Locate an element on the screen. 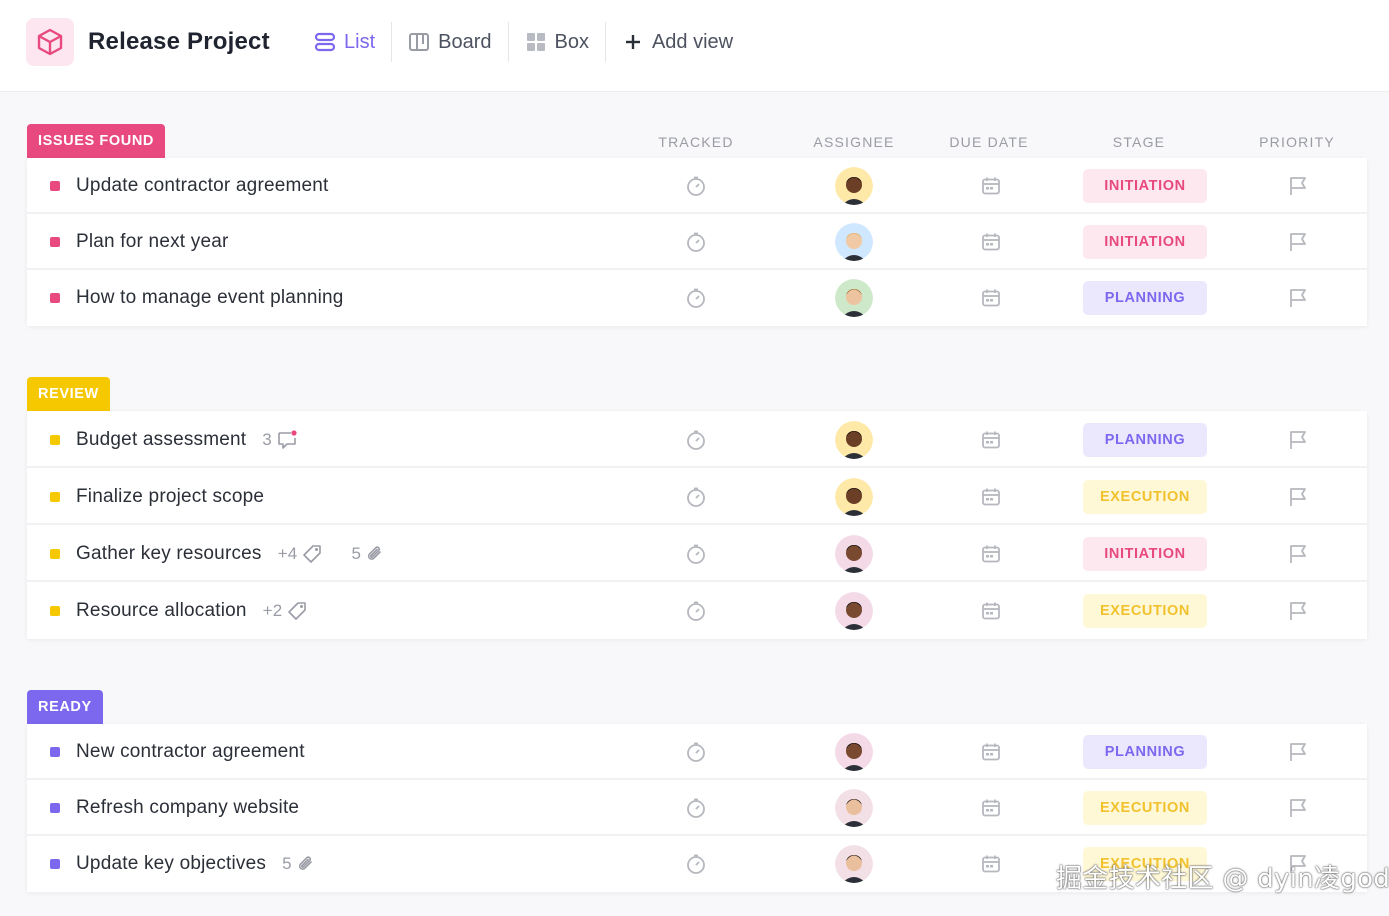 This screenshot has width=1389, height=916. plus-icon is located at coordinates (633, 42).